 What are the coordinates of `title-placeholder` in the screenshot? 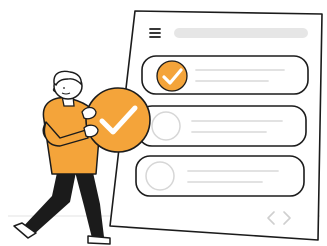 It's located at (241, 33).